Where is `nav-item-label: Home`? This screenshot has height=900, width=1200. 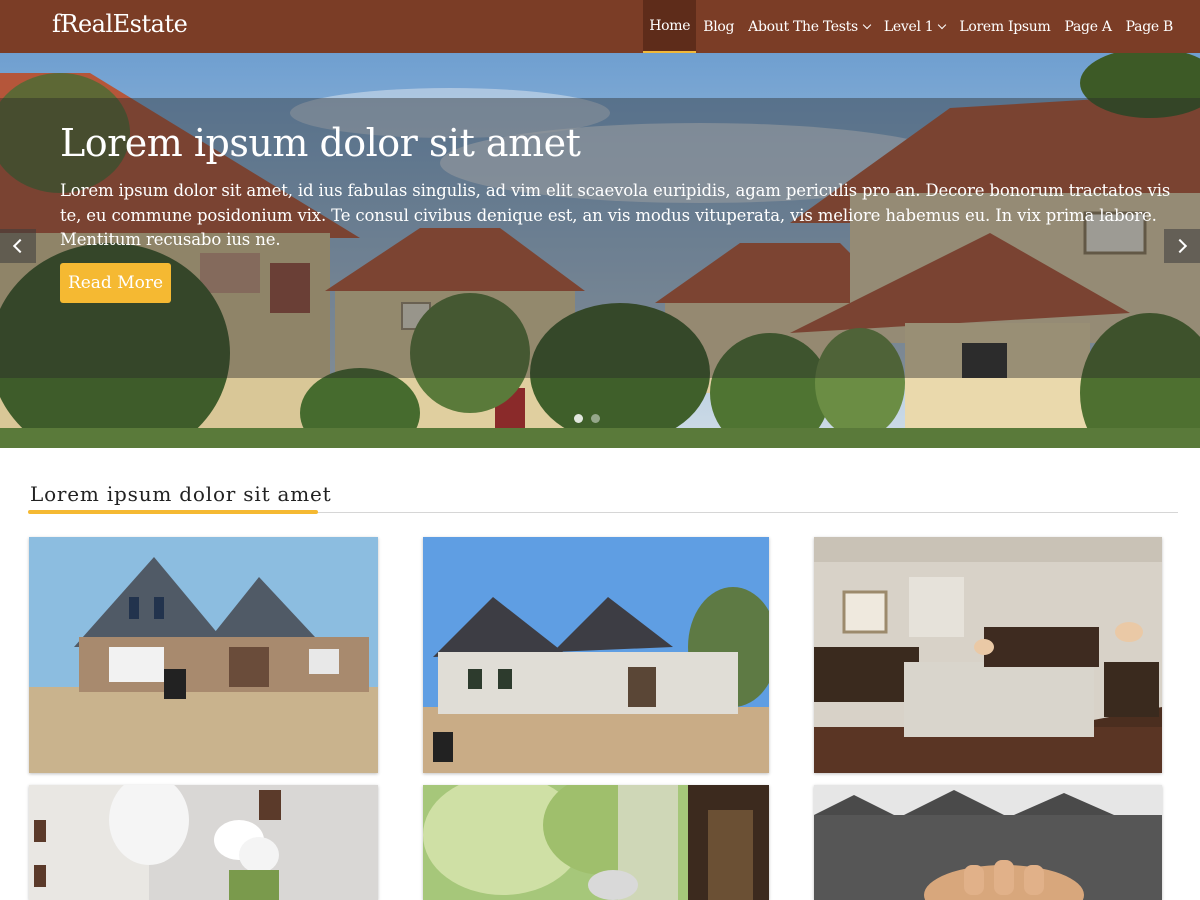
nav-item-label: Home is located at coordinates (670, 25).